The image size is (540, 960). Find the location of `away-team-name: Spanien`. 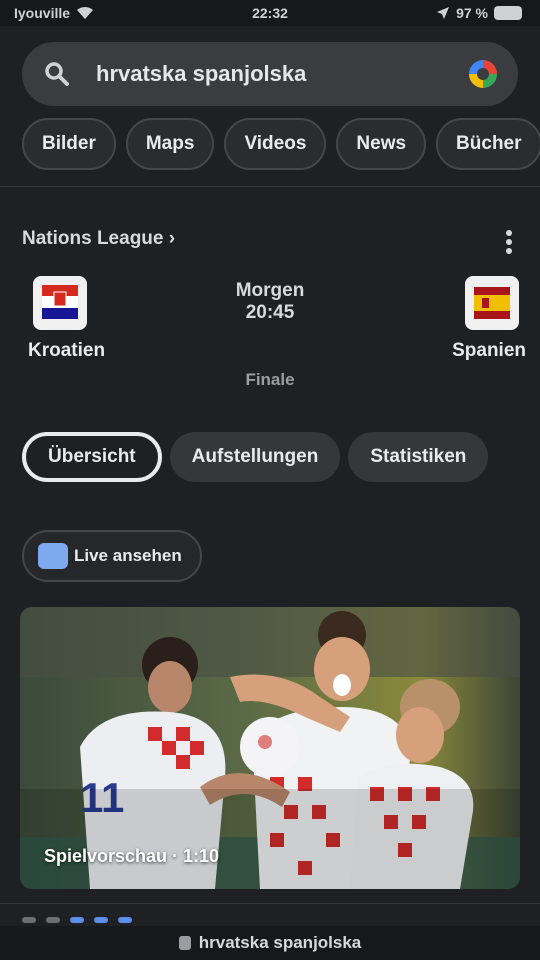

away-team-name: Spanien is located at coordinates (489, 350).